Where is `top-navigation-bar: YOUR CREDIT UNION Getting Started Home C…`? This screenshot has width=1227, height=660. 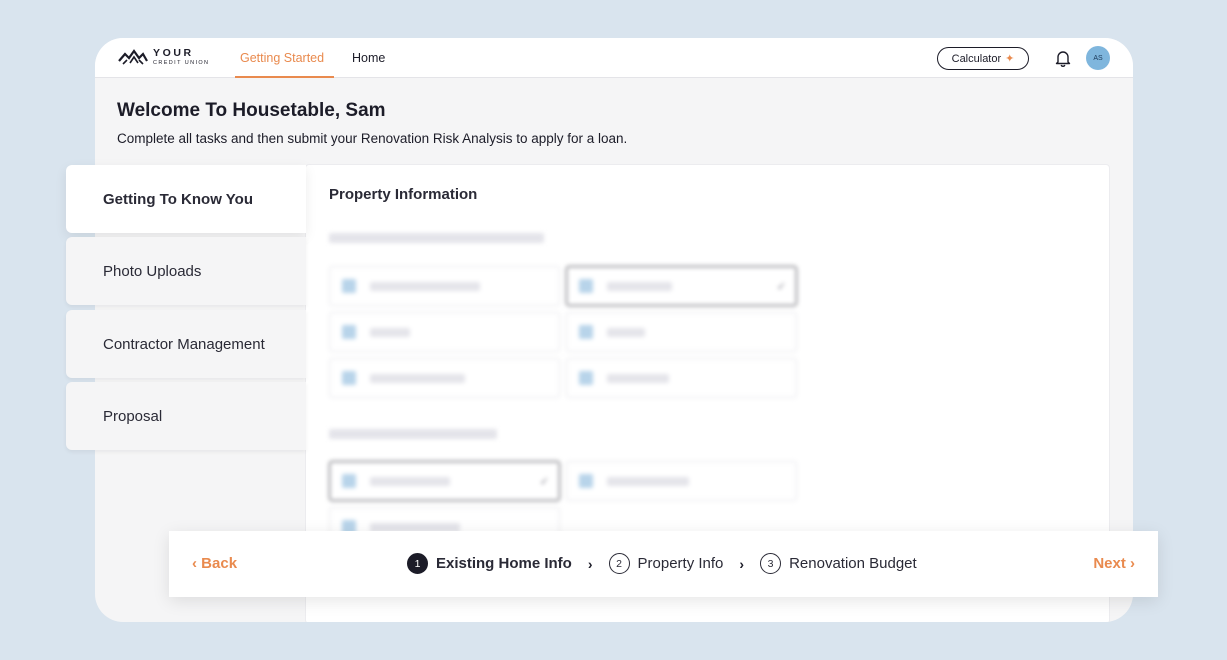 top-navigation-bar: YOUR CREDIT UNION Getting Started Home C… is located at coordinates (614, 58).